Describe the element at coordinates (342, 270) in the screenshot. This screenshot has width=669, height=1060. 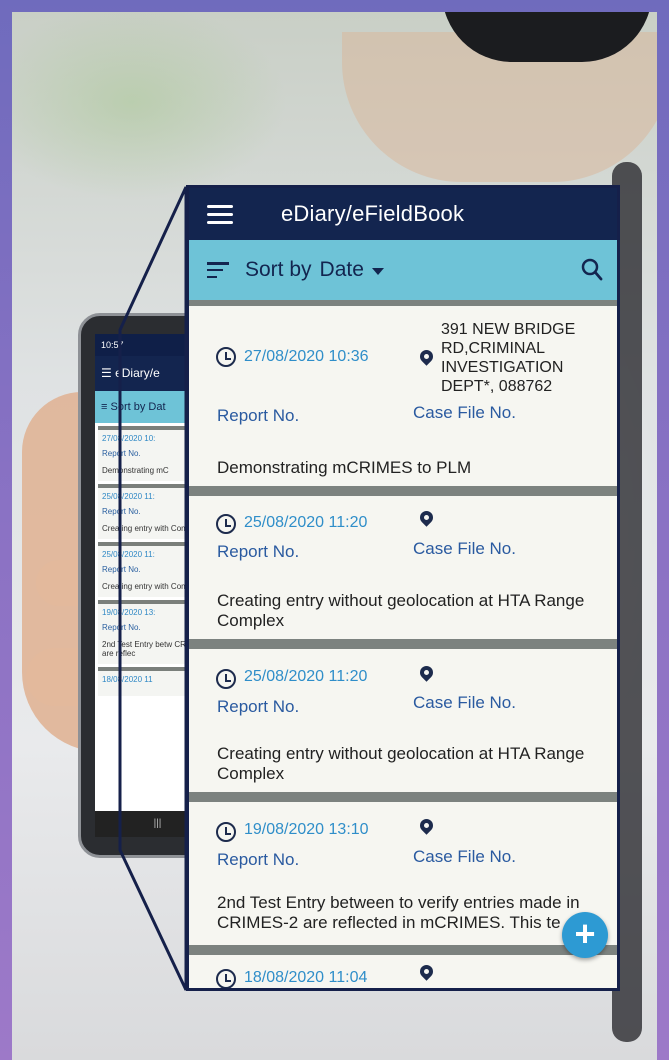
I see `sort-value-dropdown: Date` at that location.